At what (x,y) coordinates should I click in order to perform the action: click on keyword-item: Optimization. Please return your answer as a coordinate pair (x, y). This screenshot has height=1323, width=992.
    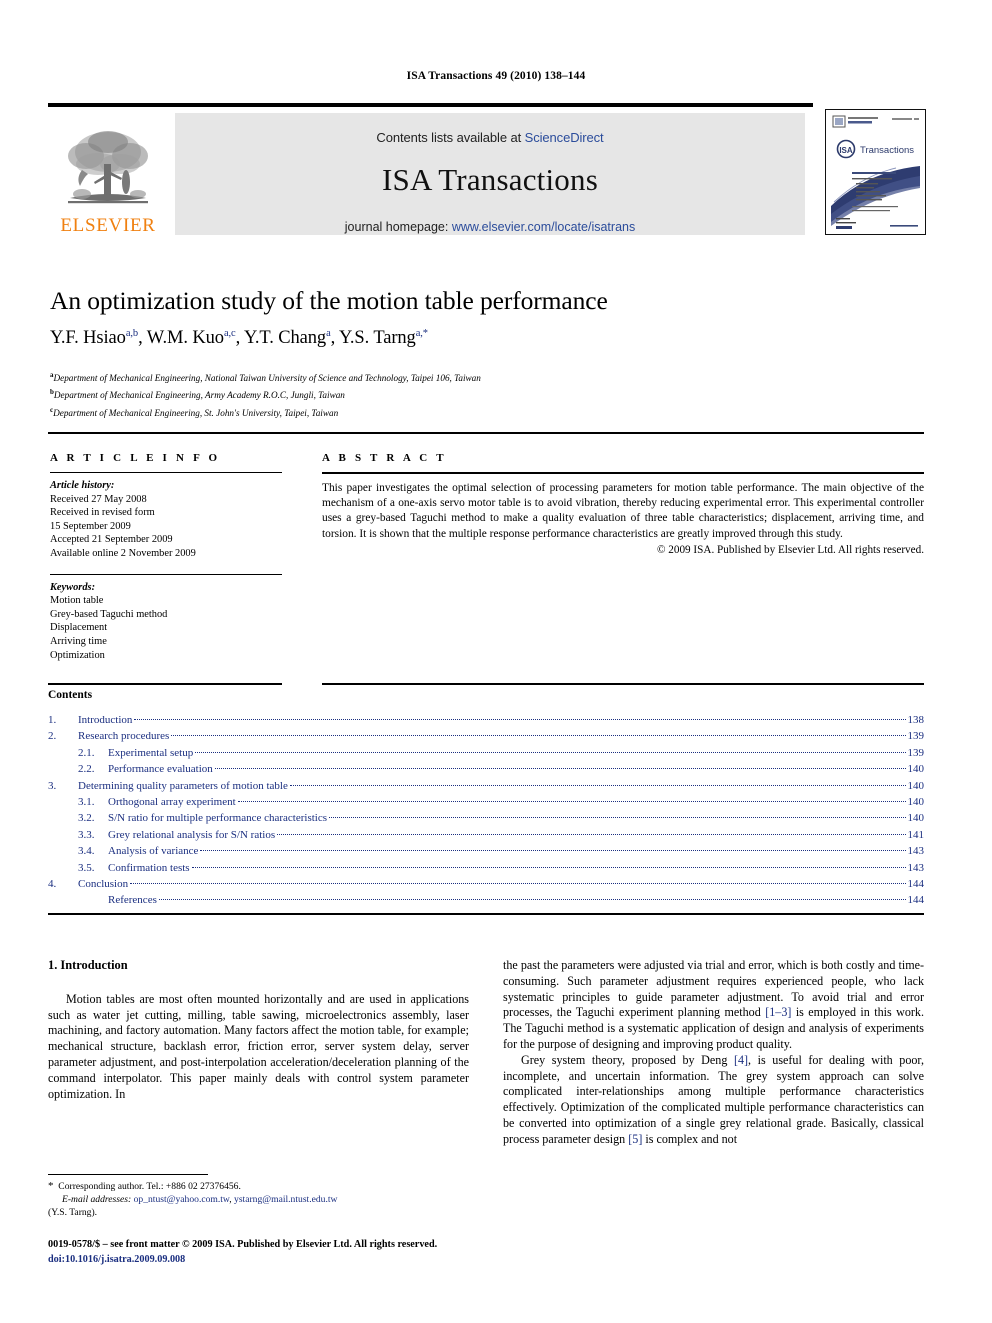
    Looking at the image, I should click on (77, 655).